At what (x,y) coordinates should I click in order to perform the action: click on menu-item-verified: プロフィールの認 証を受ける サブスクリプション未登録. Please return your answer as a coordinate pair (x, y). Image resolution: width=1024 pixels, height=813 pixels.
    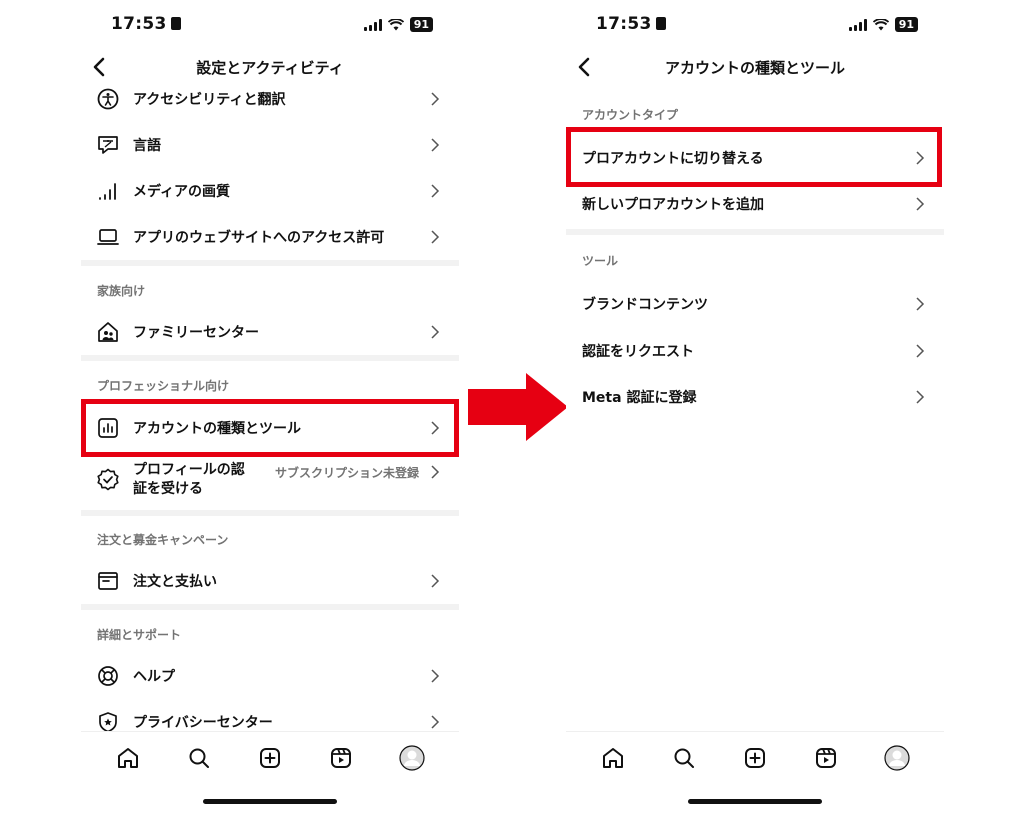
    Looking at the image, I should click on (270, 480).